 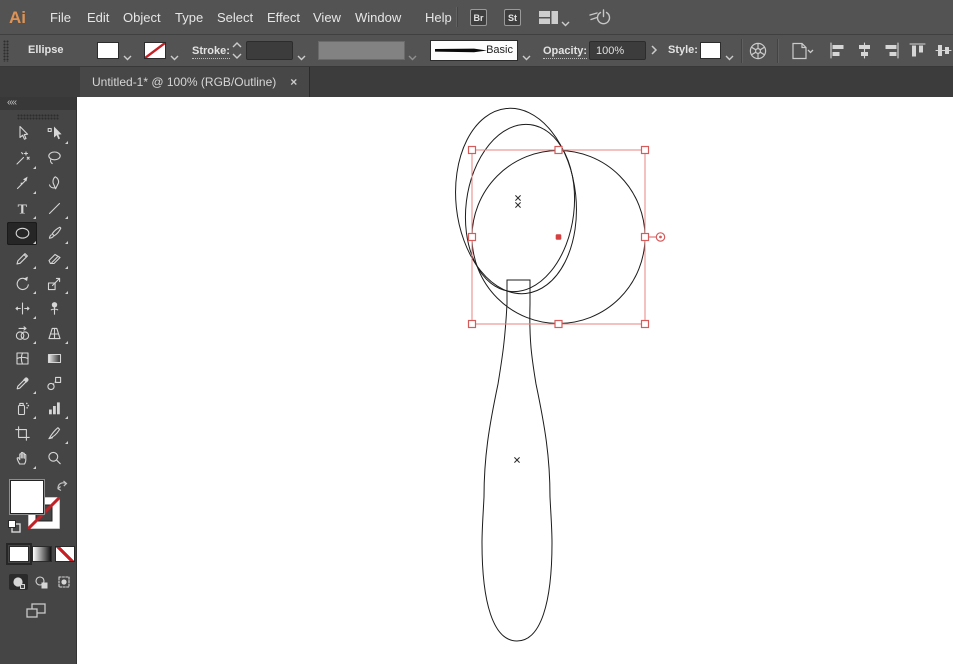 What do you see at coordinates (474, 50) in the screenshot?
I see `brush-definition-dropdown: Basic` at bounding box center [474, 50].